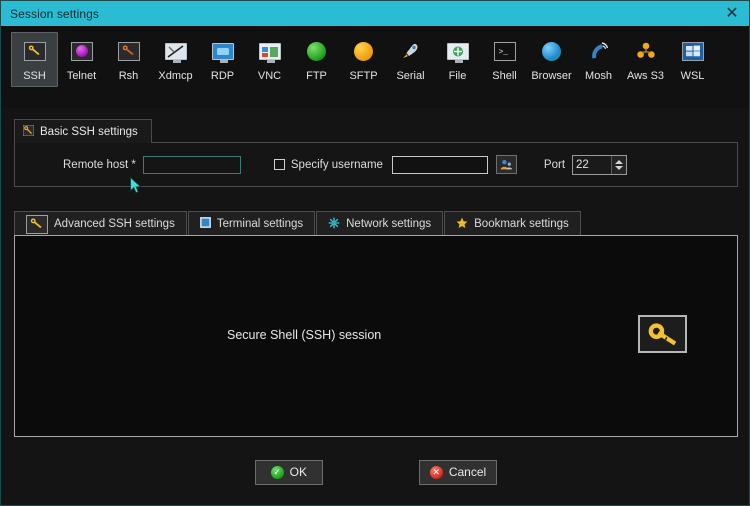  I want to click on port-spinner-arrows, so click(619, 164).